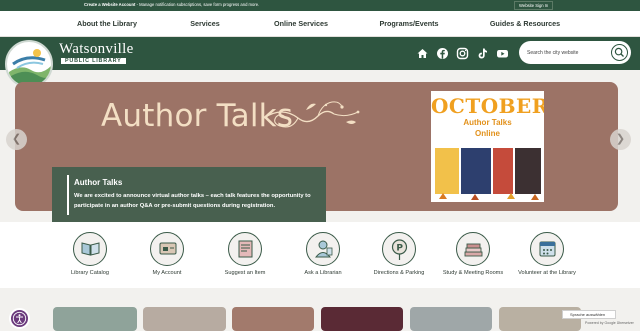  I want to click on quick-link-suggest-an-item: Suggest an Item, so click(245, 254).